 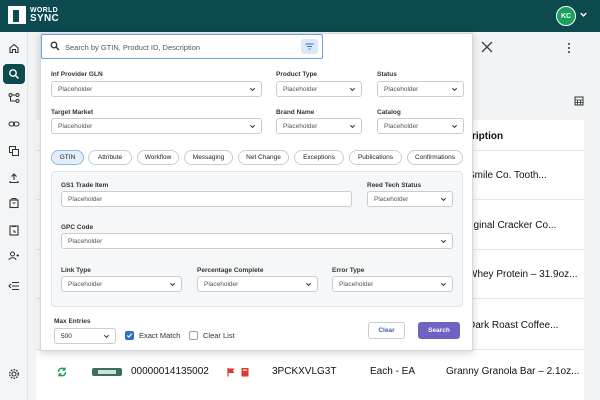 I want to click on tab-workflow: Workflow, so click(x=158, y=157).